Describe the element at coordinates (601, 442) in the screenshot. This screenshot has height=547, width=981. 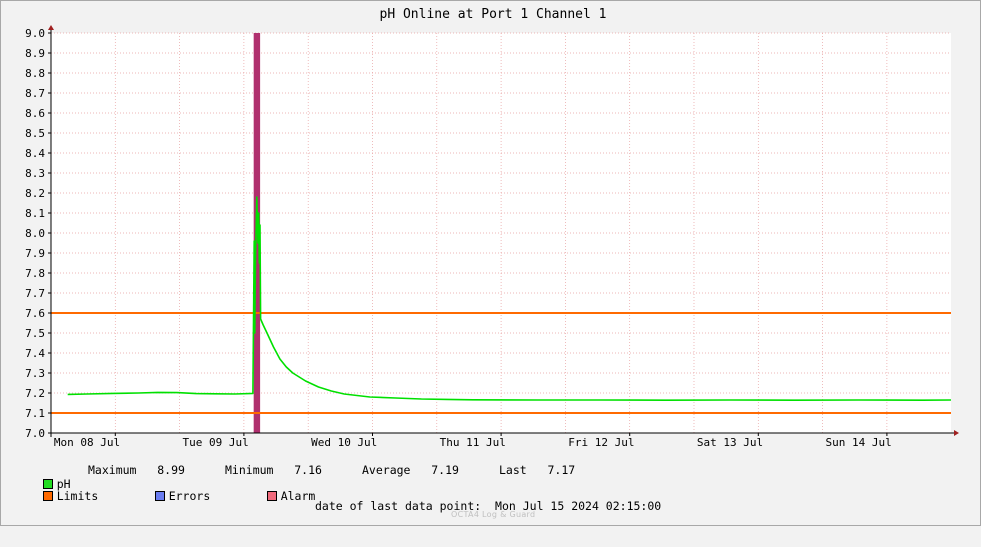
I see `x-tick-label: Fri 12 Jul` at that location.